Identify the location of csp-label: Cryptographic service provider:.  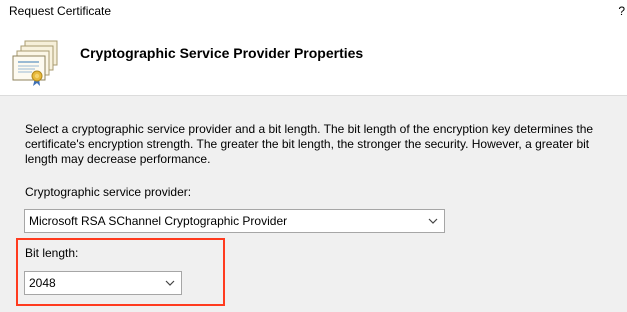
(108, 192).